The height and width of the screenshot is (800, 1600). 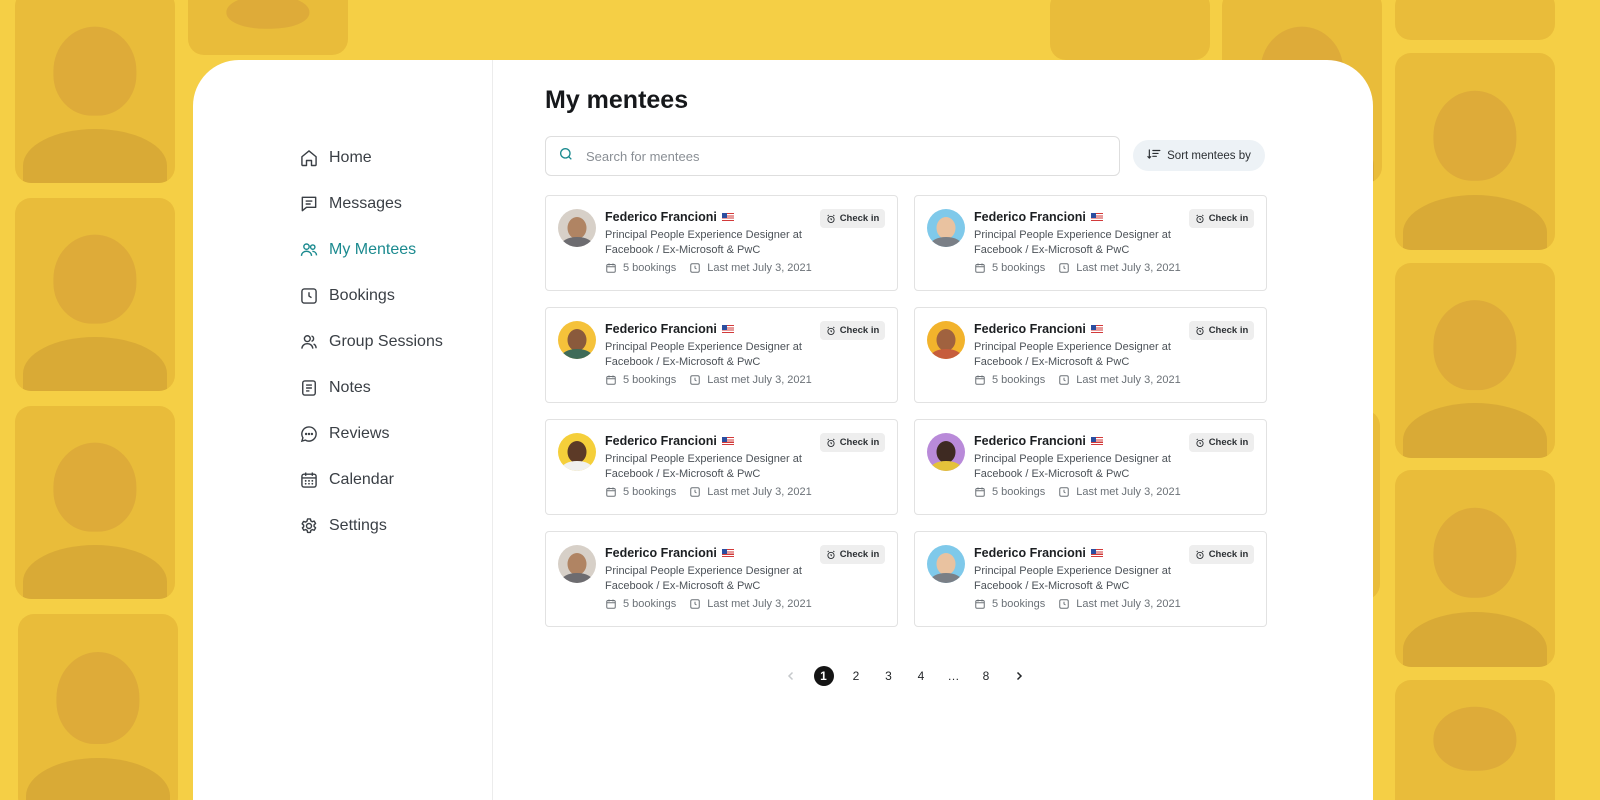 What do you see at coordinates (889, 676) in the screenshot?
I see `page-button: 3` at bounding box center [889, 676].